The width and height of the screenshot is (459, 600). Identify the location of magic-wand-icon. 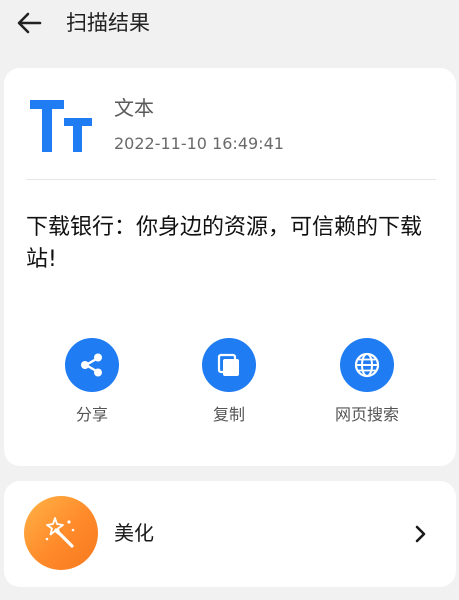
(60, 532).